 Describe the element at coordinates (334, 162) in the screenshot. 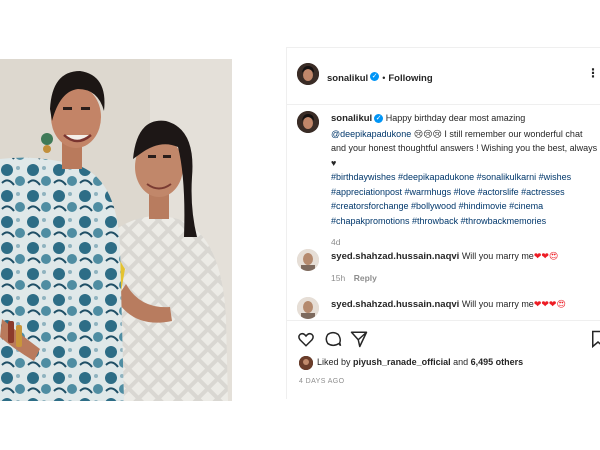

I see `heart-icon: ♥` at that location.